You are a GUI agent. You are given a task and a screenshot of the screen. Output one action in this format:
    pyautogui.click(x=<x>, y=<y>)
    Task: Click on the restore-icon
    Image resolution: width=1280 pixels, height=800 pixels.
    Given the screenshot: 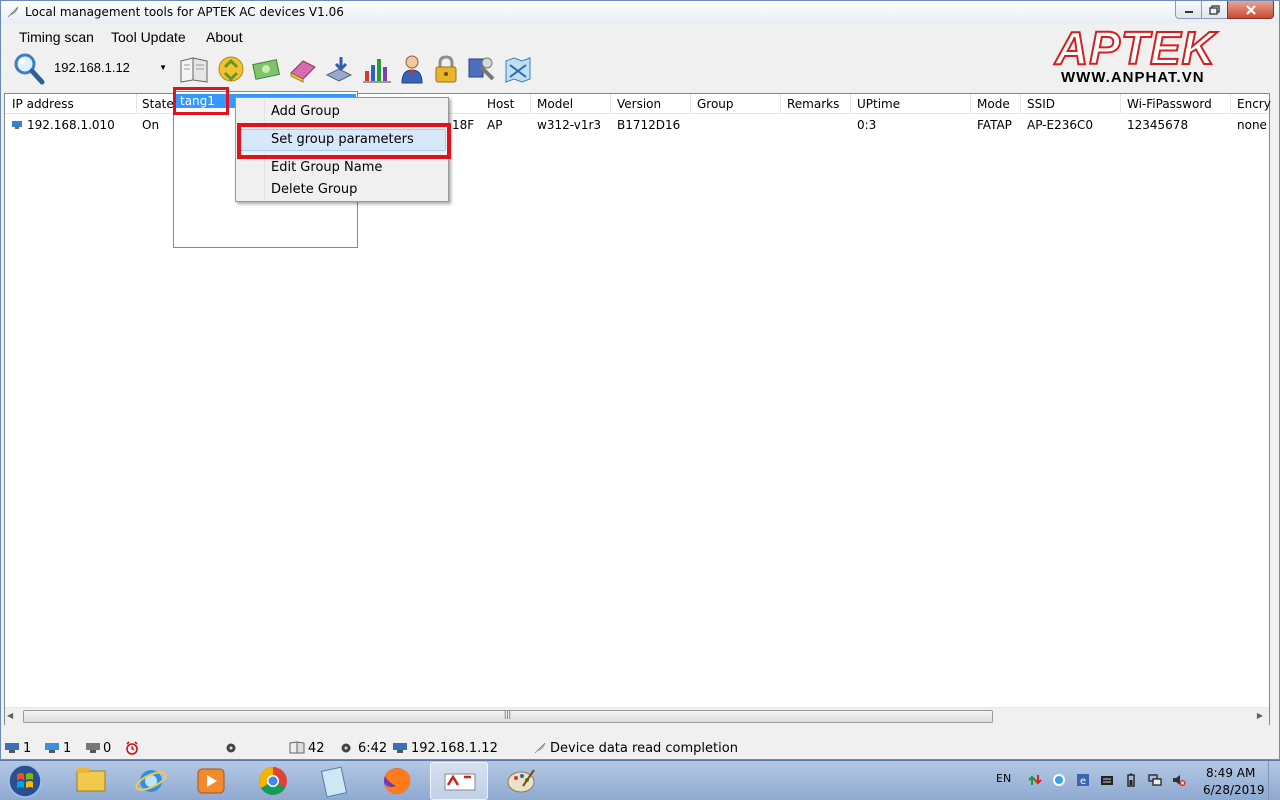 What is the action you would take?
    pyautogui.click(x=1214, y=9)
    